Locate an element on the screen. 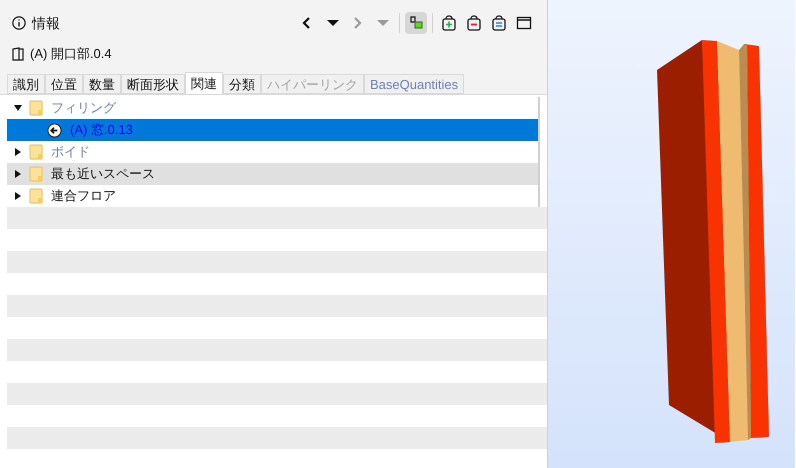 The image size is (796, 468). door-icon is located at coordinates (18, 54).